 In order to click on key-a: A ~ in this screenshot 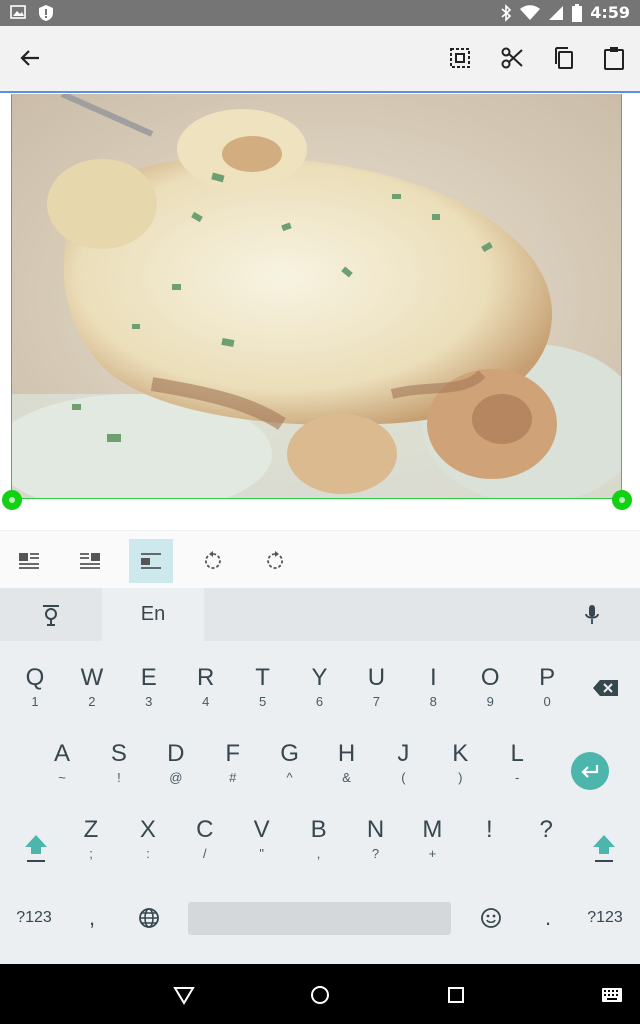, I will do `click(62, 765)`.